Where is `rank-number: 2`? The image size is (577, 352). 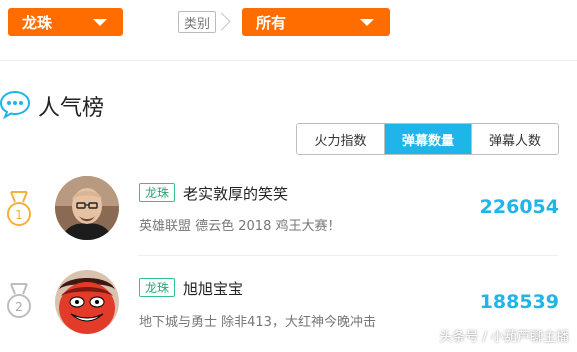 rank-number: 2 is located at coordinates (19, 307).